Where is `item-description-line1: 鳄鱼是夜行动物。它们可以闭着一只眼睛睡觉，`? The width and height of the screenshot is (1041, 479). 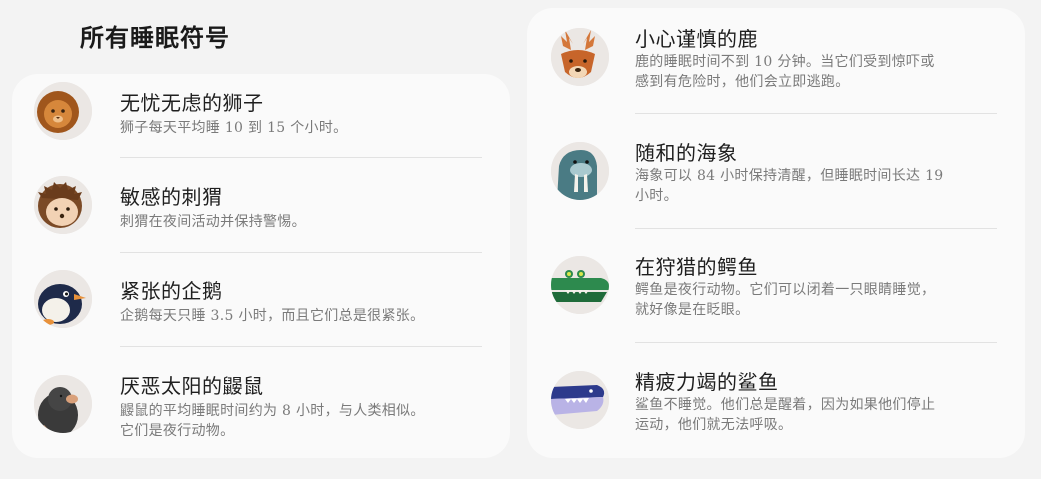
item-description-line1: 鳄鱼是夜行动物。它们可以闭着一只眼睛睡觉， is located at coordinates (785, 290).